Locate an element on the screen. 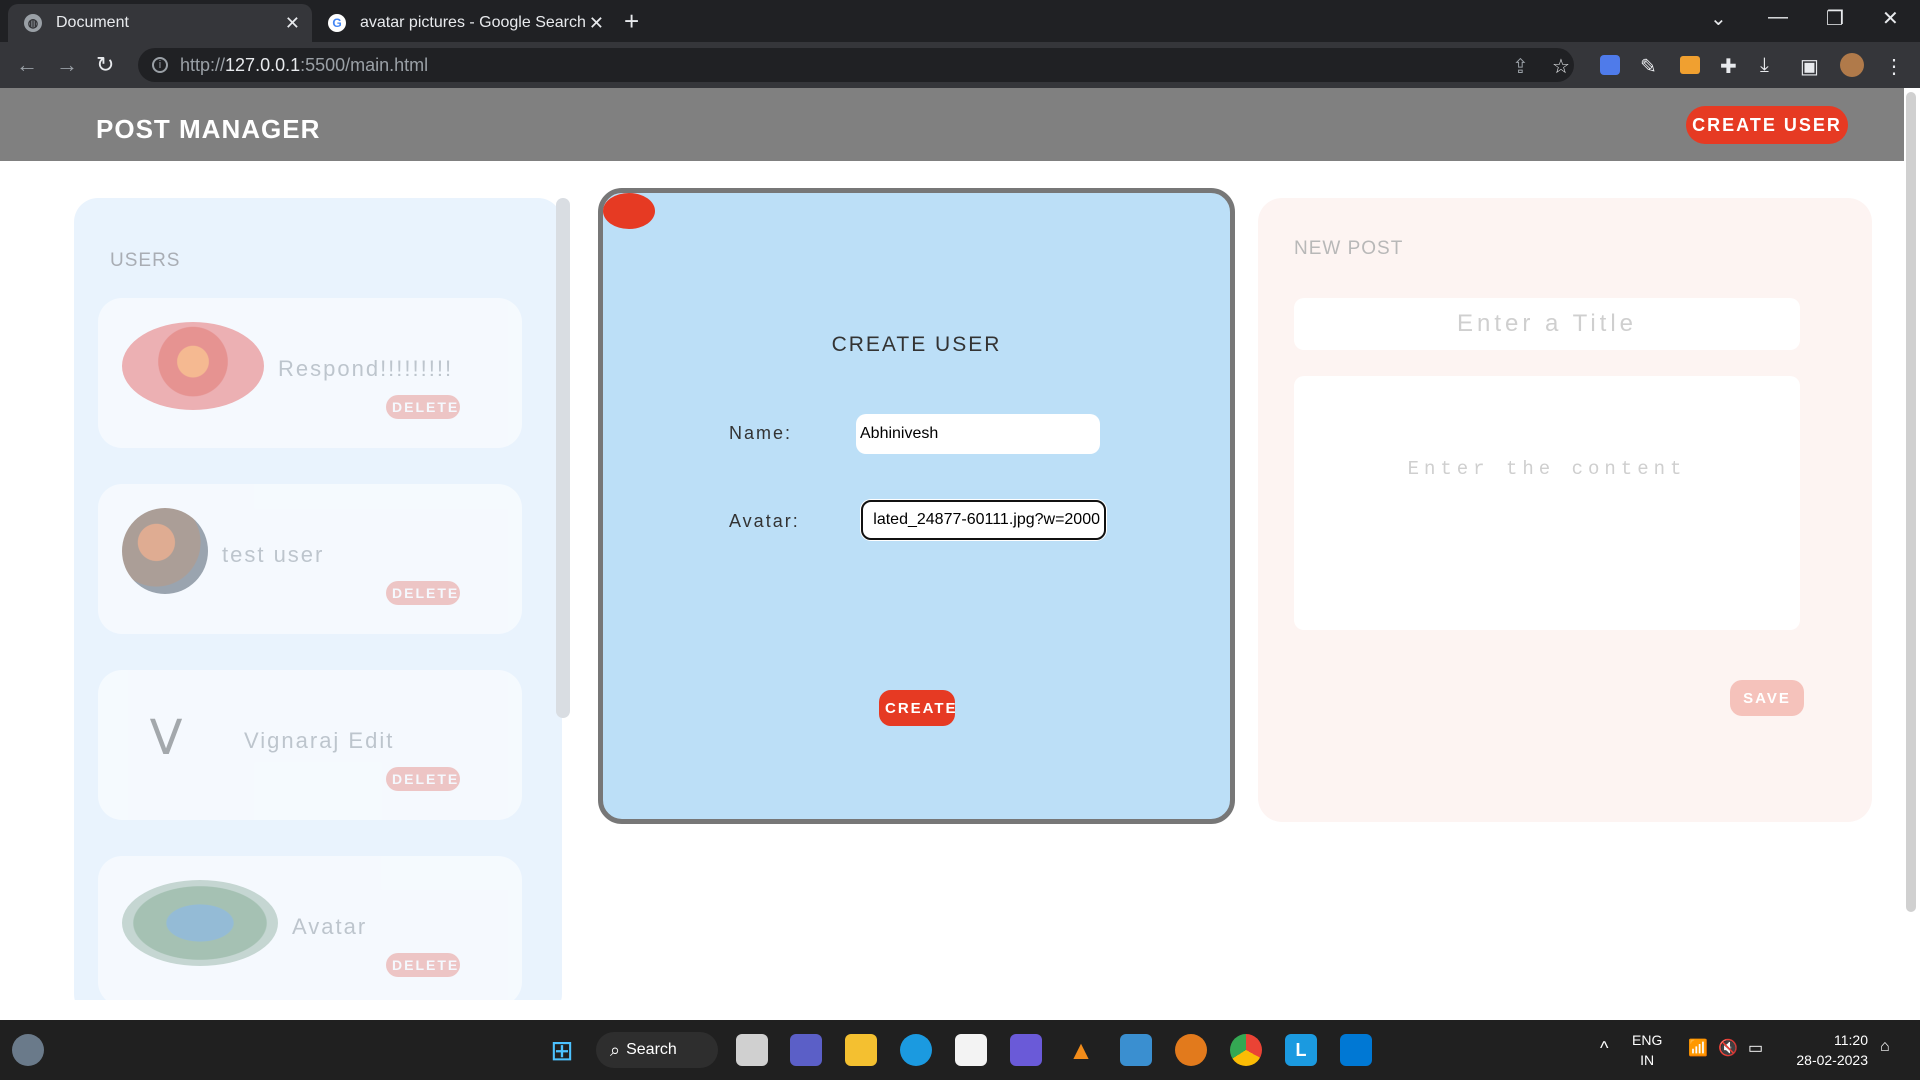  user-card: test user DELETE is located at coordinates (310, 559).